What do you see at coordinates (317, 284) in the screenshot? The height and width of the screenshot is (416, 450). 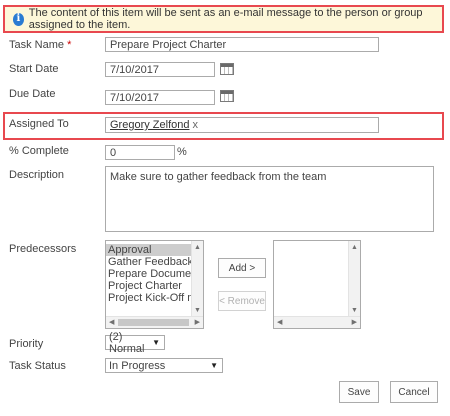 I see `predecessors-selected-list: ▲ ▼ ◀ ▶` at bounding box center [317, 284].